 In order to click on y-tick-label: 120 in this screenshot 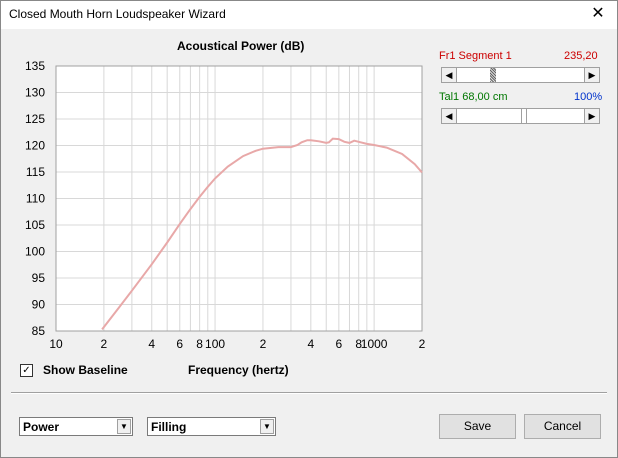, I will do `click(35, 146)`.